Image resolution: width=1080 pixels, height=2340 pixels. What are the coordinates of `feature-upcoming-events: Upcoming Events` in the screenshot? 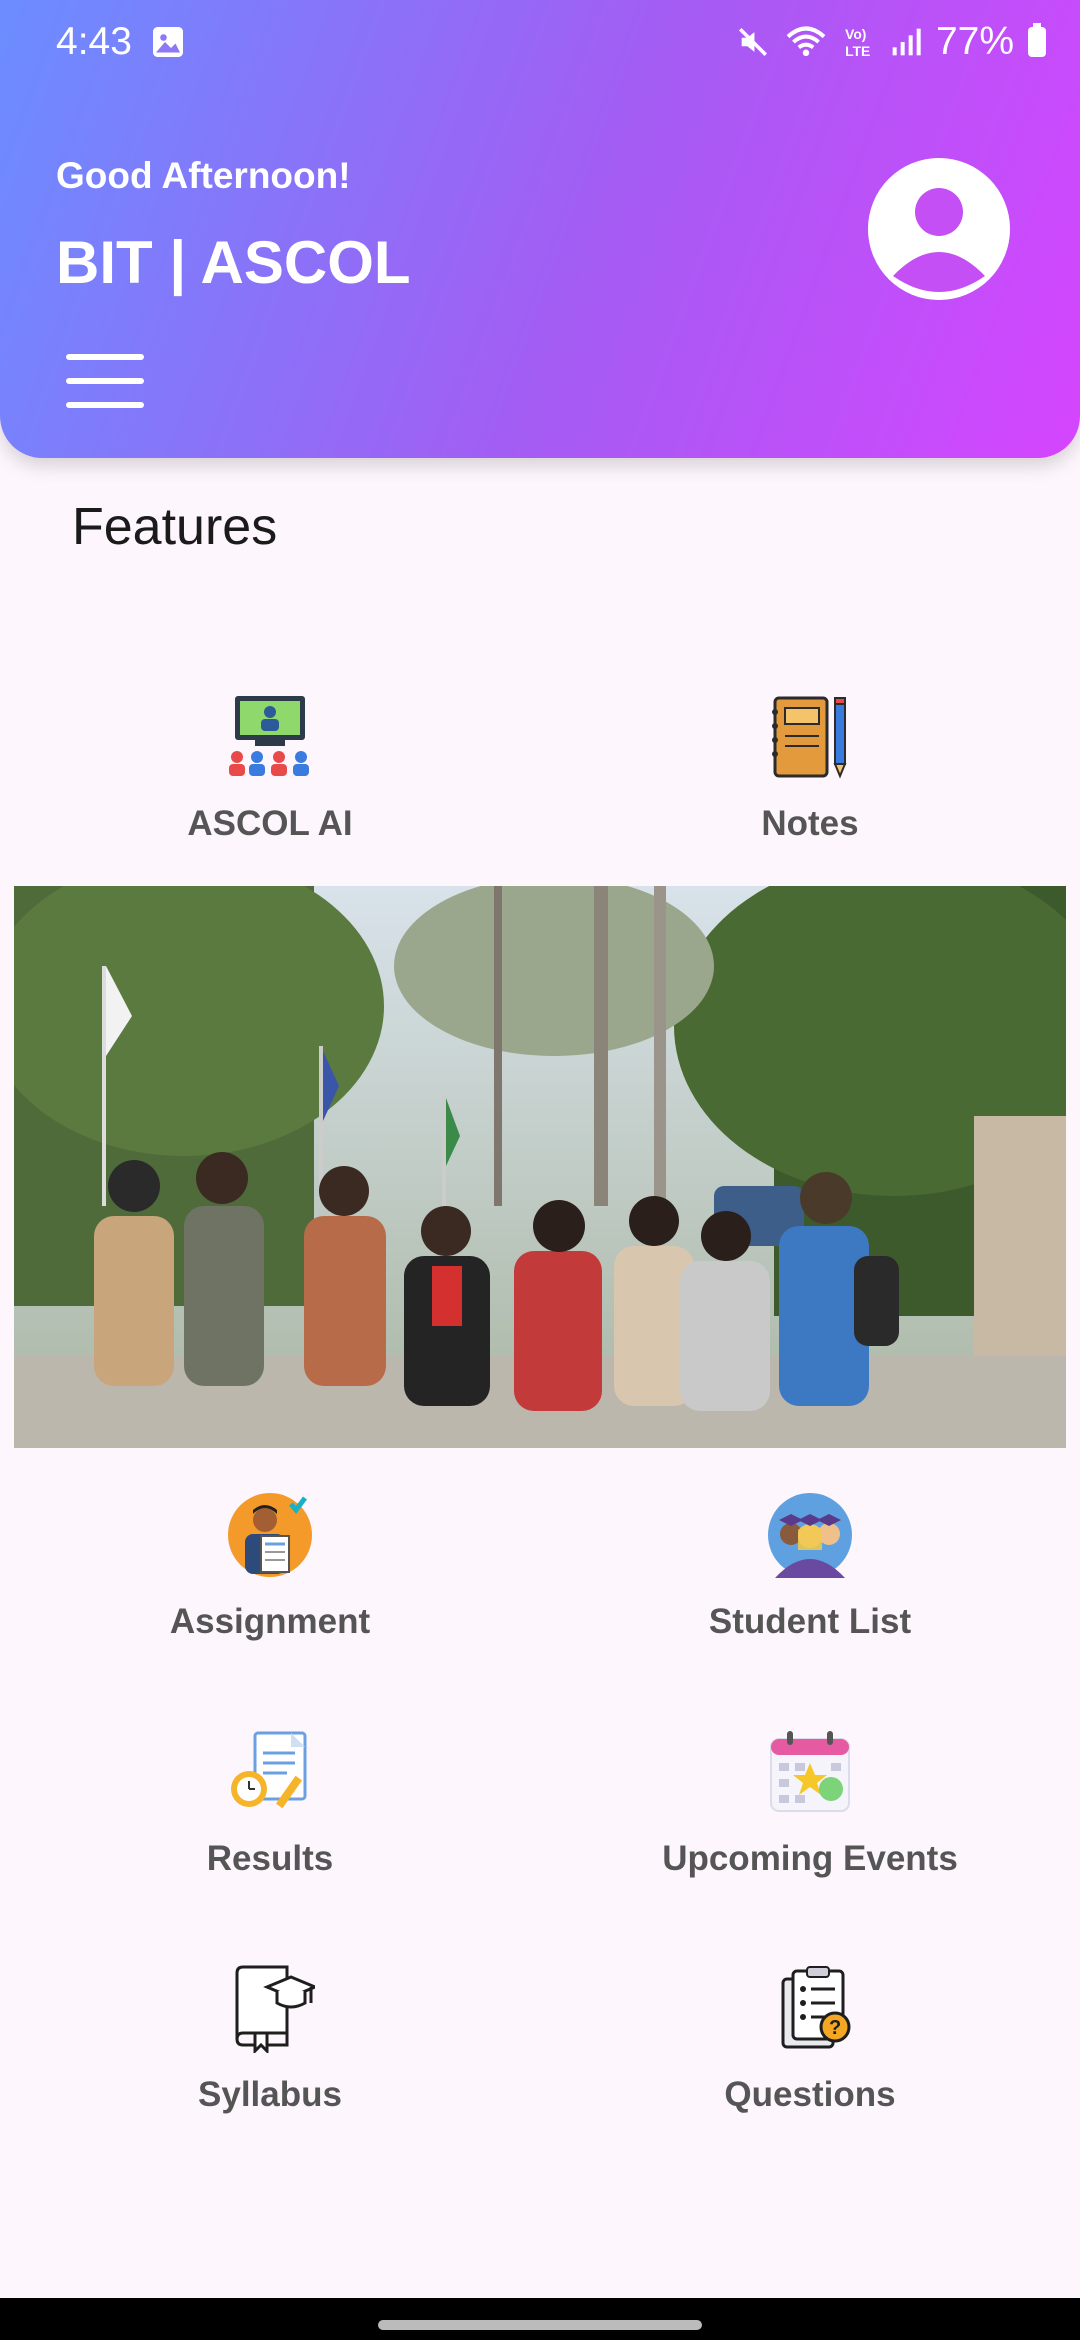 It's located at (810, 1803).